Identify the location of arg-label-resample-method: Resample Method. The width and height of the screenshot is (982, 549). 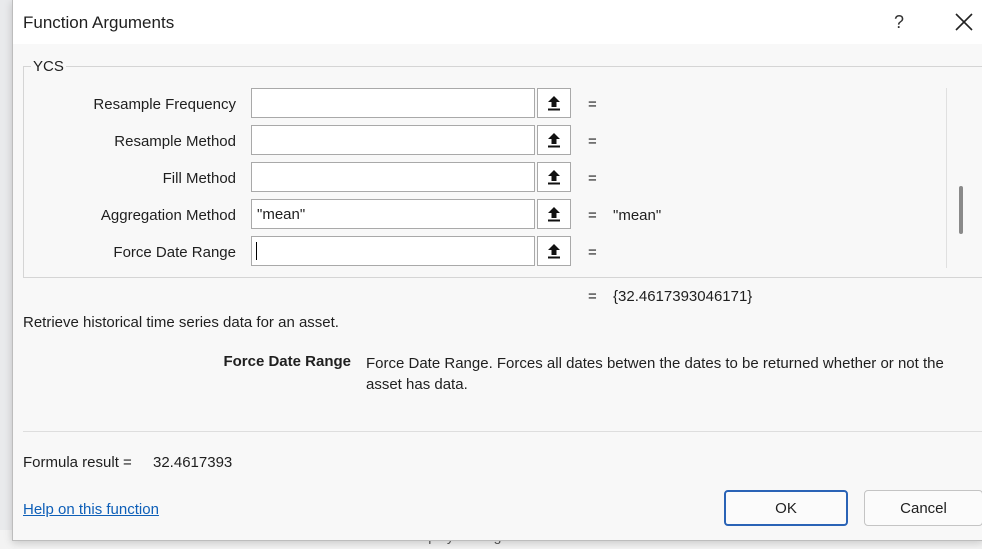
(175, 141).